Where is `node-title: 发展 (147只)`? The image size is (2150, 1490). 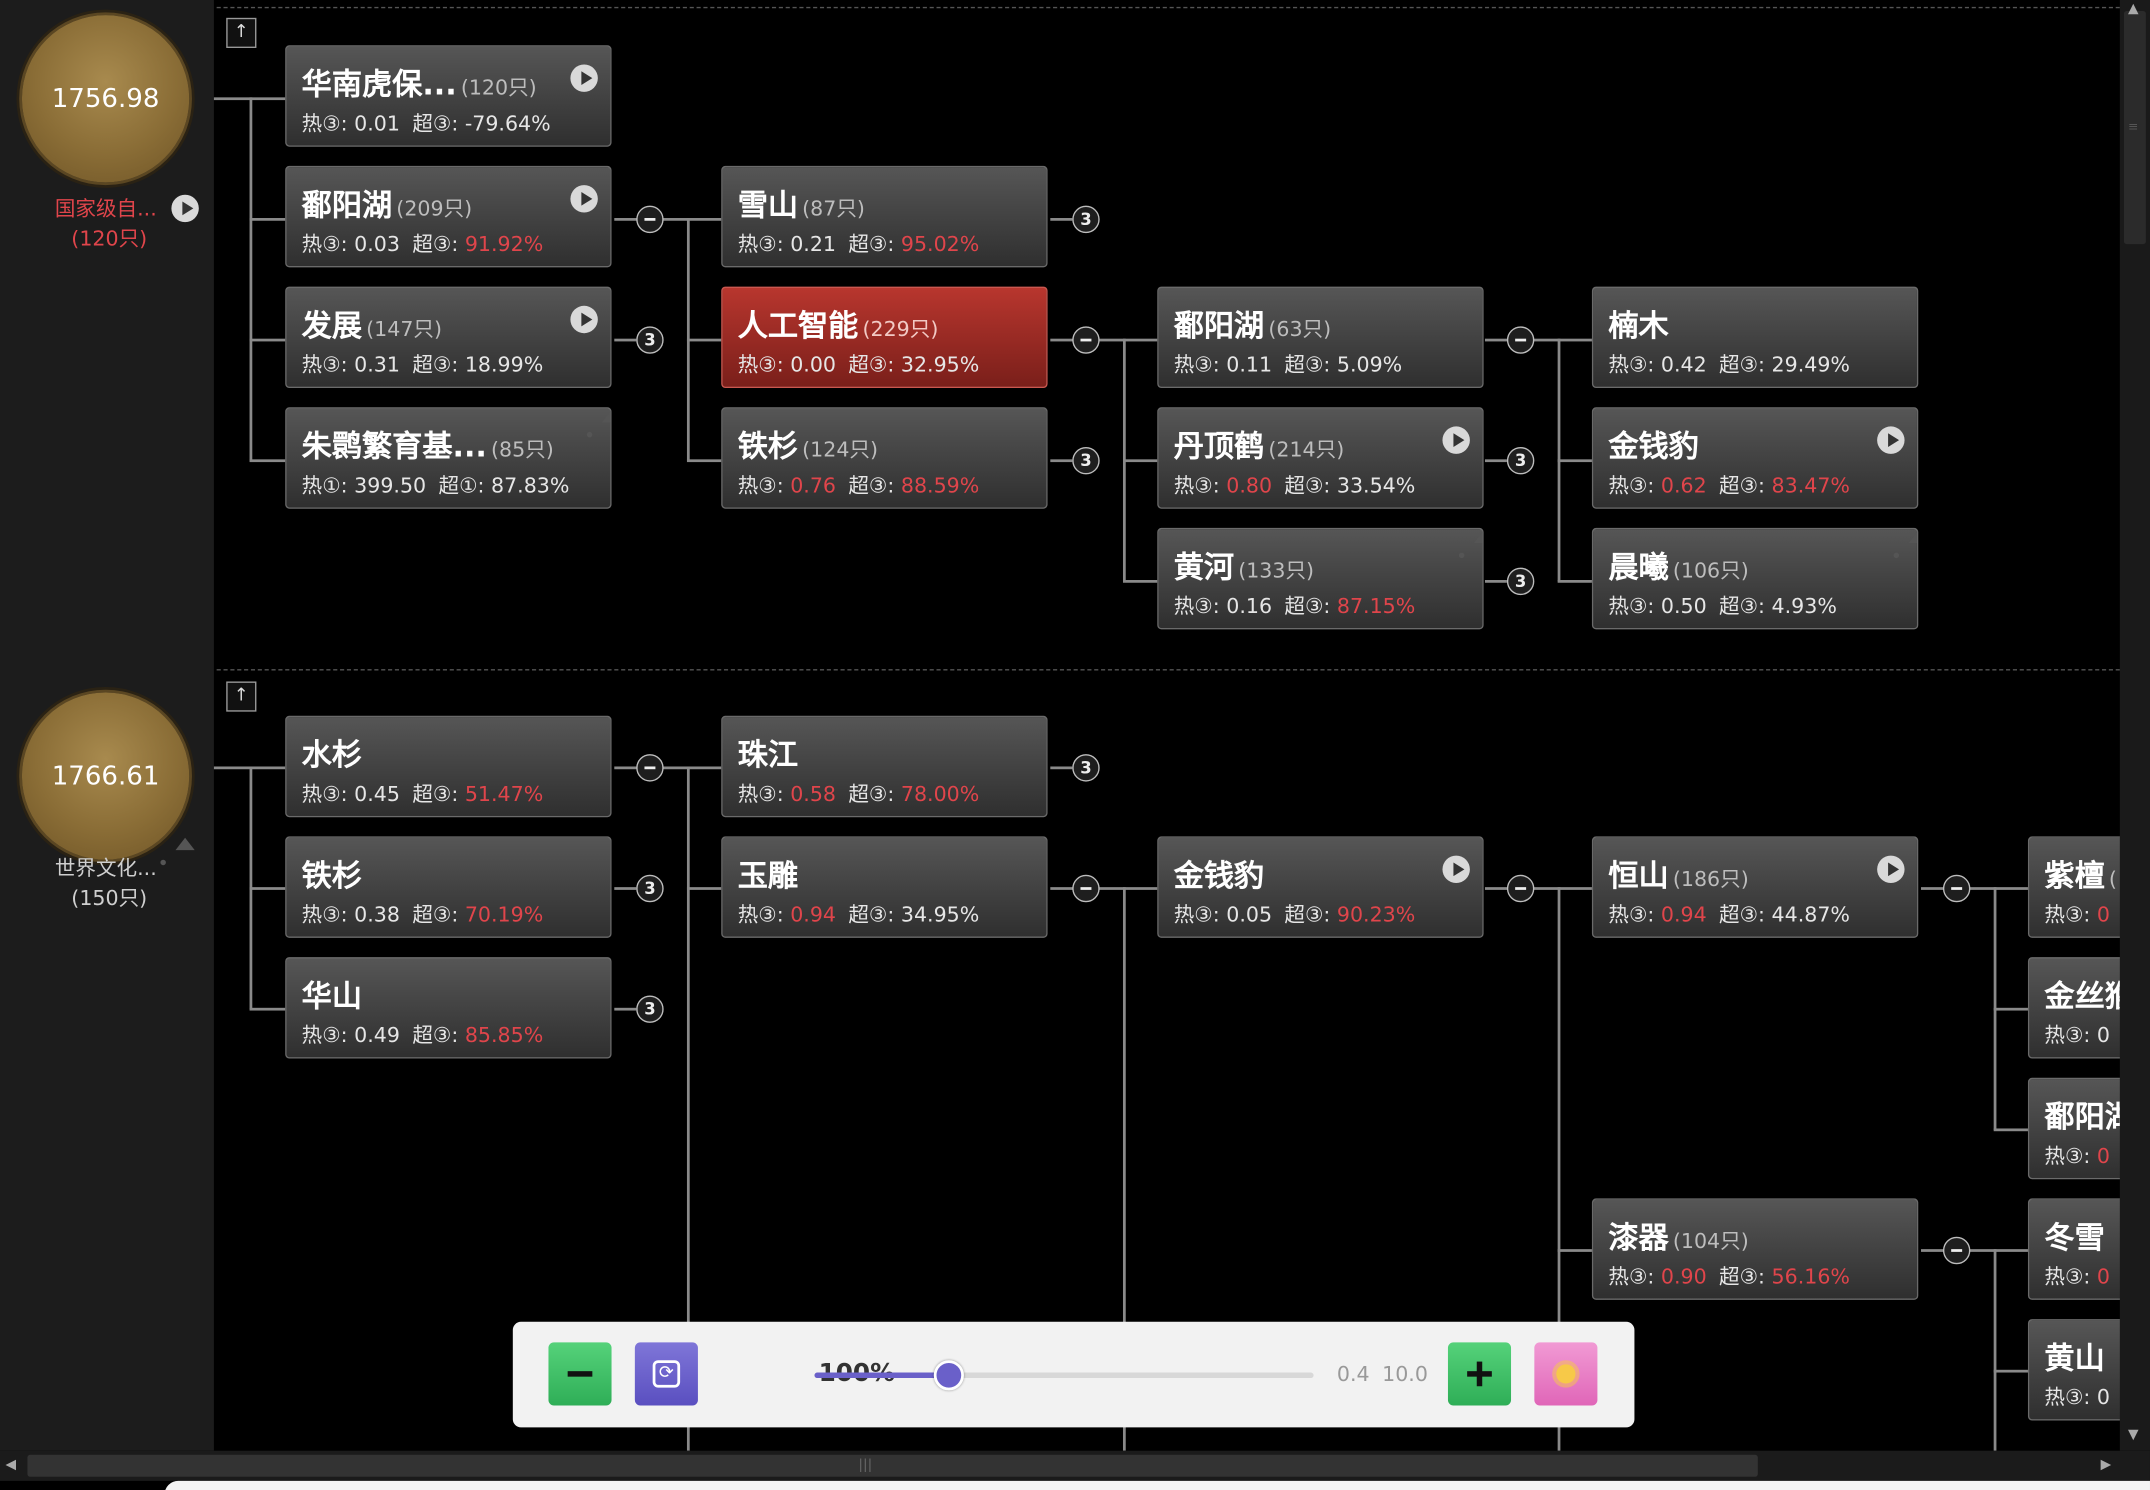
node-title: 发展 (147只) is located at coordinates (372, 324).